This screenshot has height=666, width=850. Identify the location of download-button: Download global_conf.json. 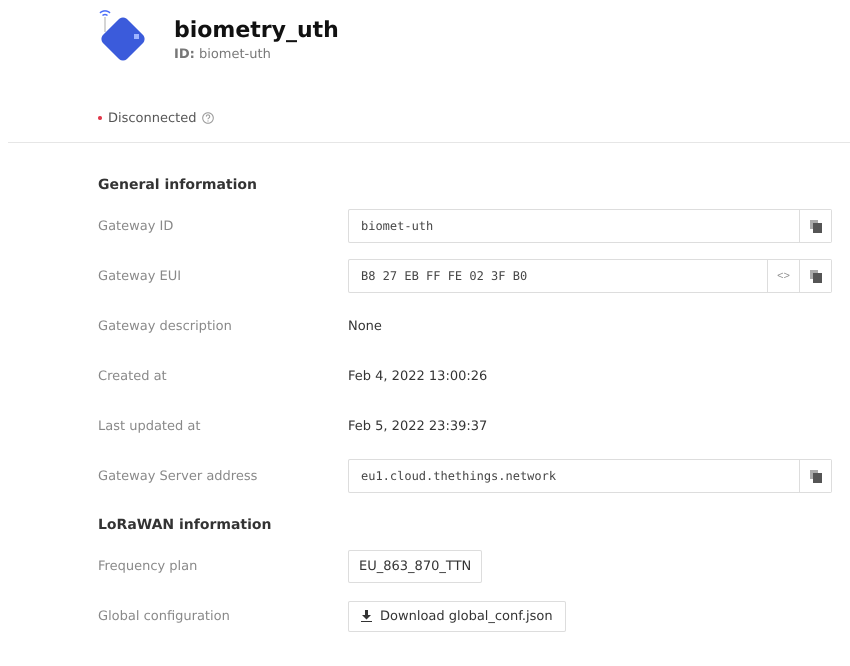
(457, 616).